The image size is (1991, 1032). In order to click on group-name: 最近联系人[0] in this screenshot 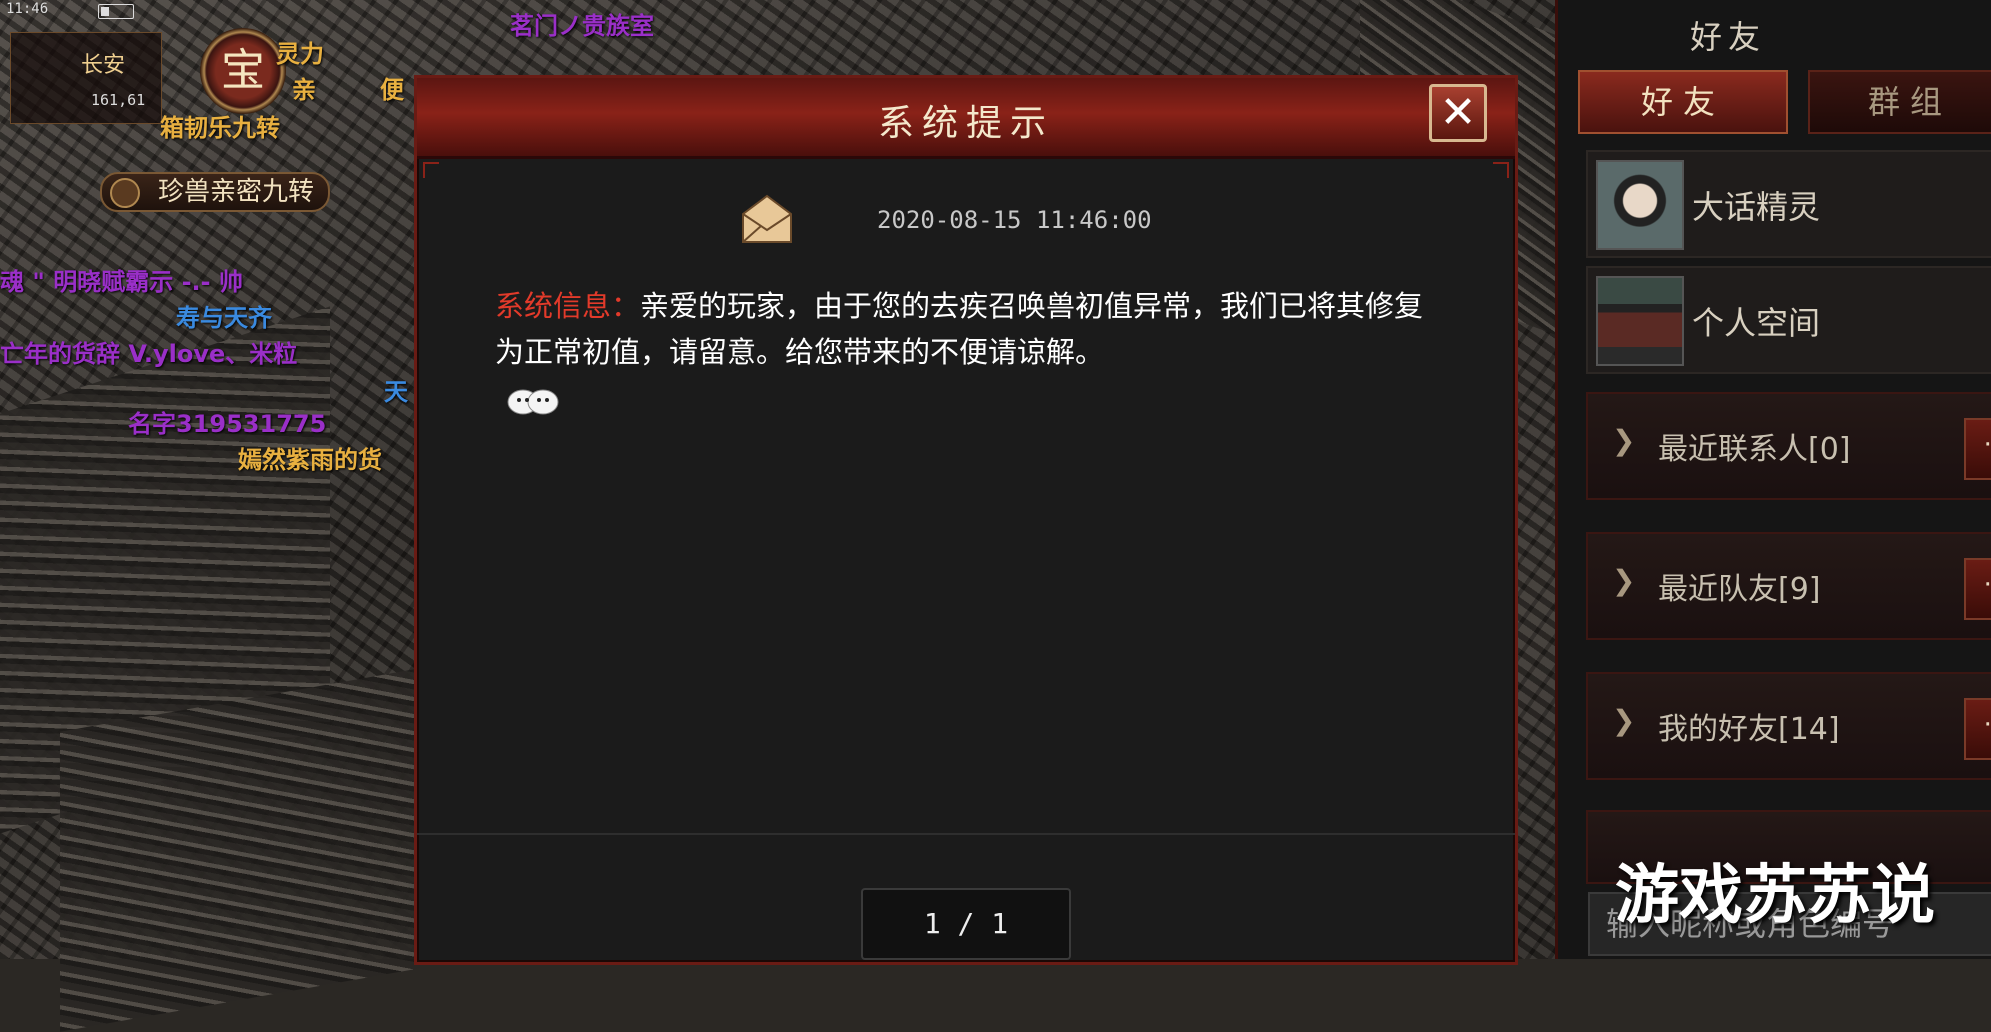, I will do `click(1754, 449)`.